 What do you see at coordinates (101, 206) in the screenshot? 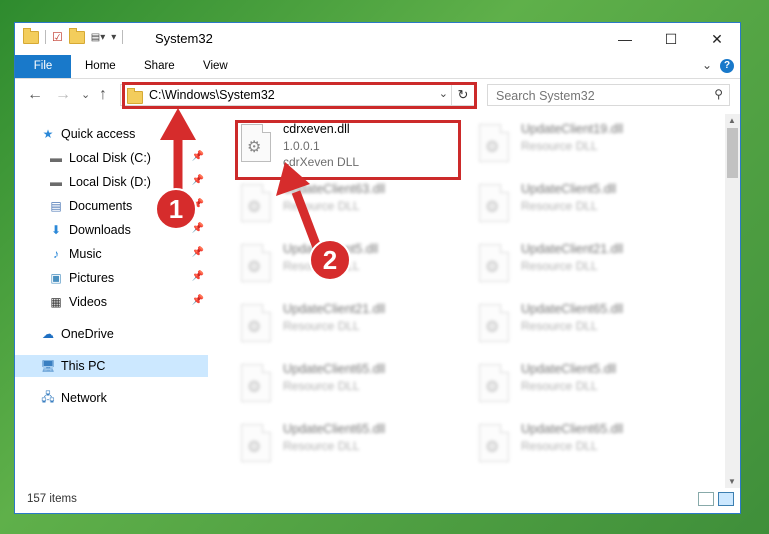
I see `sidebar-item-label: Documents` at bounding box center [101, 206].